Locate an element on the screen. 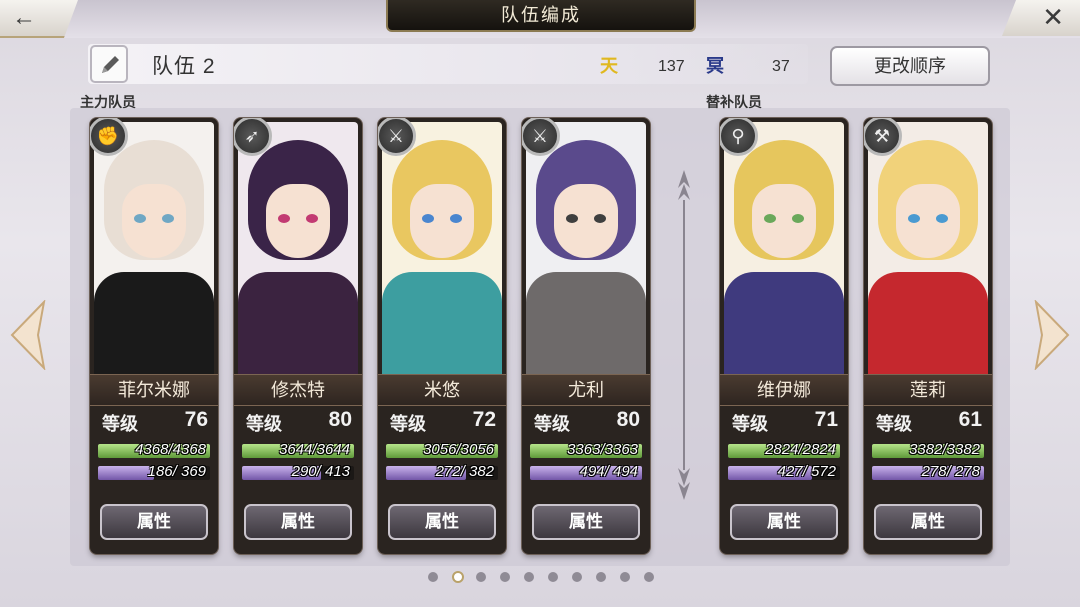 The width and height of the screenshot is (1080, 607). heaven-cost-value: 137 is located at coordinates (671, 66).